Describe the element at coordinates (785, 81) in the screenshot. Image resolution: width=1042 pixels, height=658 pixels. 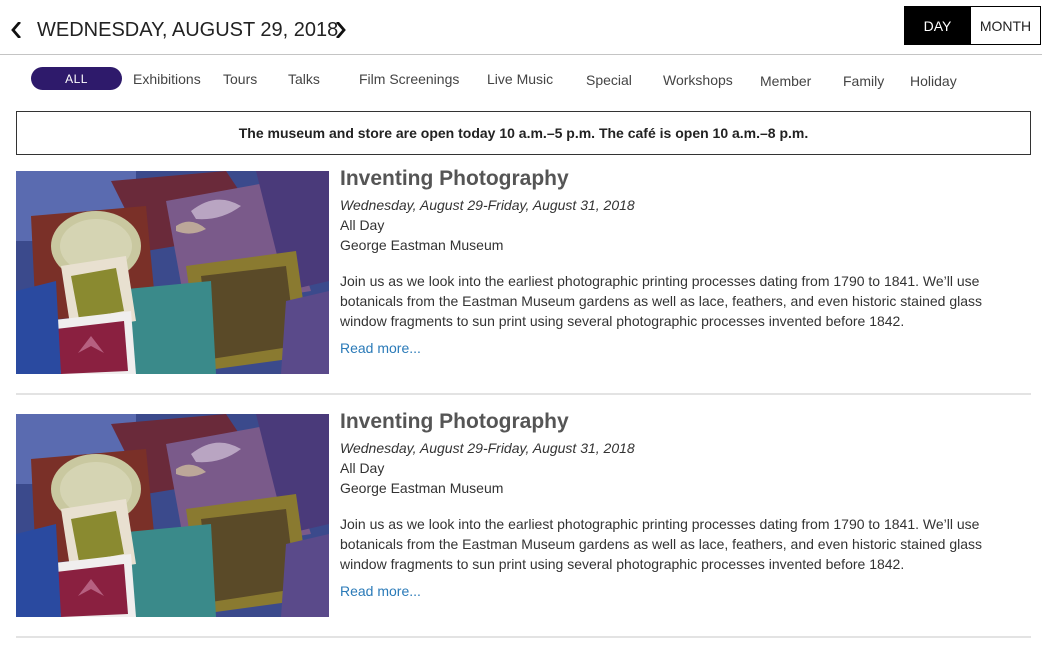
I see `filter-member: Member` at that location.